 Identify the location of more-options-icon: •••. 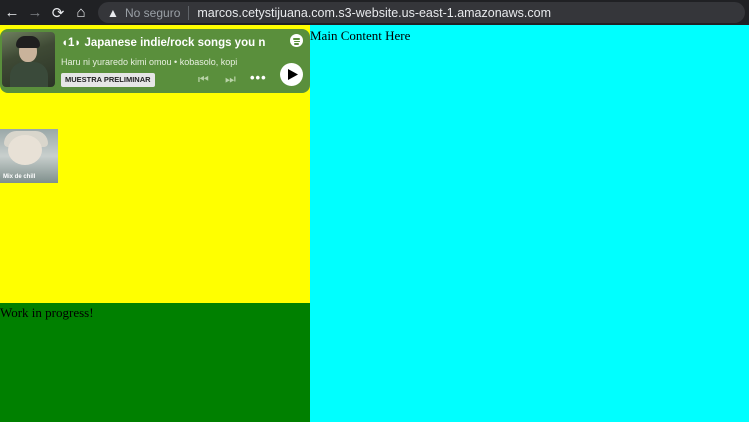
(258, 77).